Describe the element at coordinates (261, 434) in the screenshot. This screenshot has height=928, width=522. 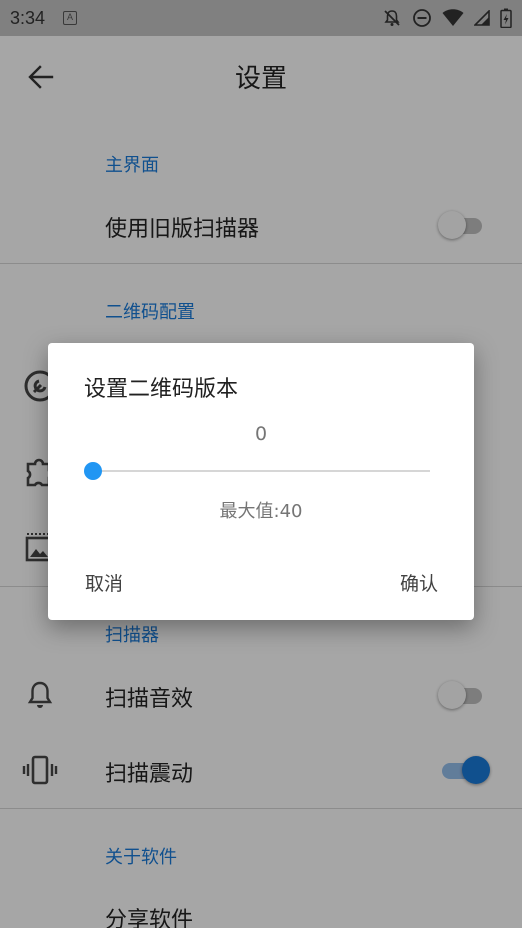
I see `slider-value: 0` at that location.